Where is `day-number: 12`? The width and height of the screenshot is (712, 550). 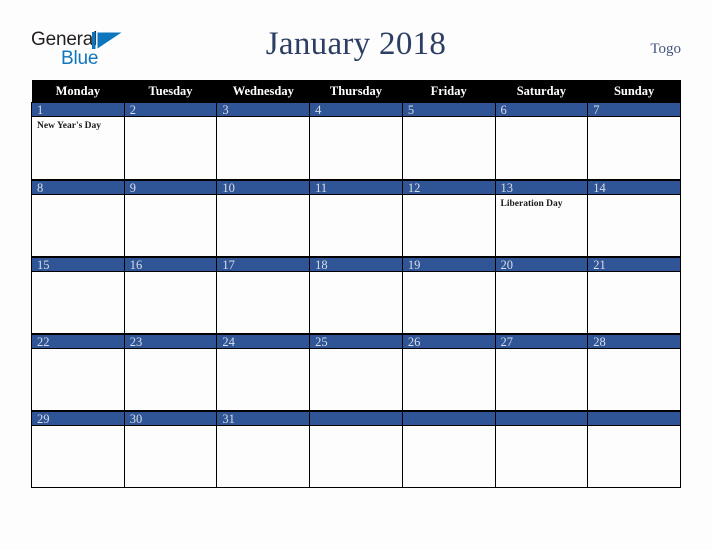
day-number: 12 is located at coordinates (448, 187).